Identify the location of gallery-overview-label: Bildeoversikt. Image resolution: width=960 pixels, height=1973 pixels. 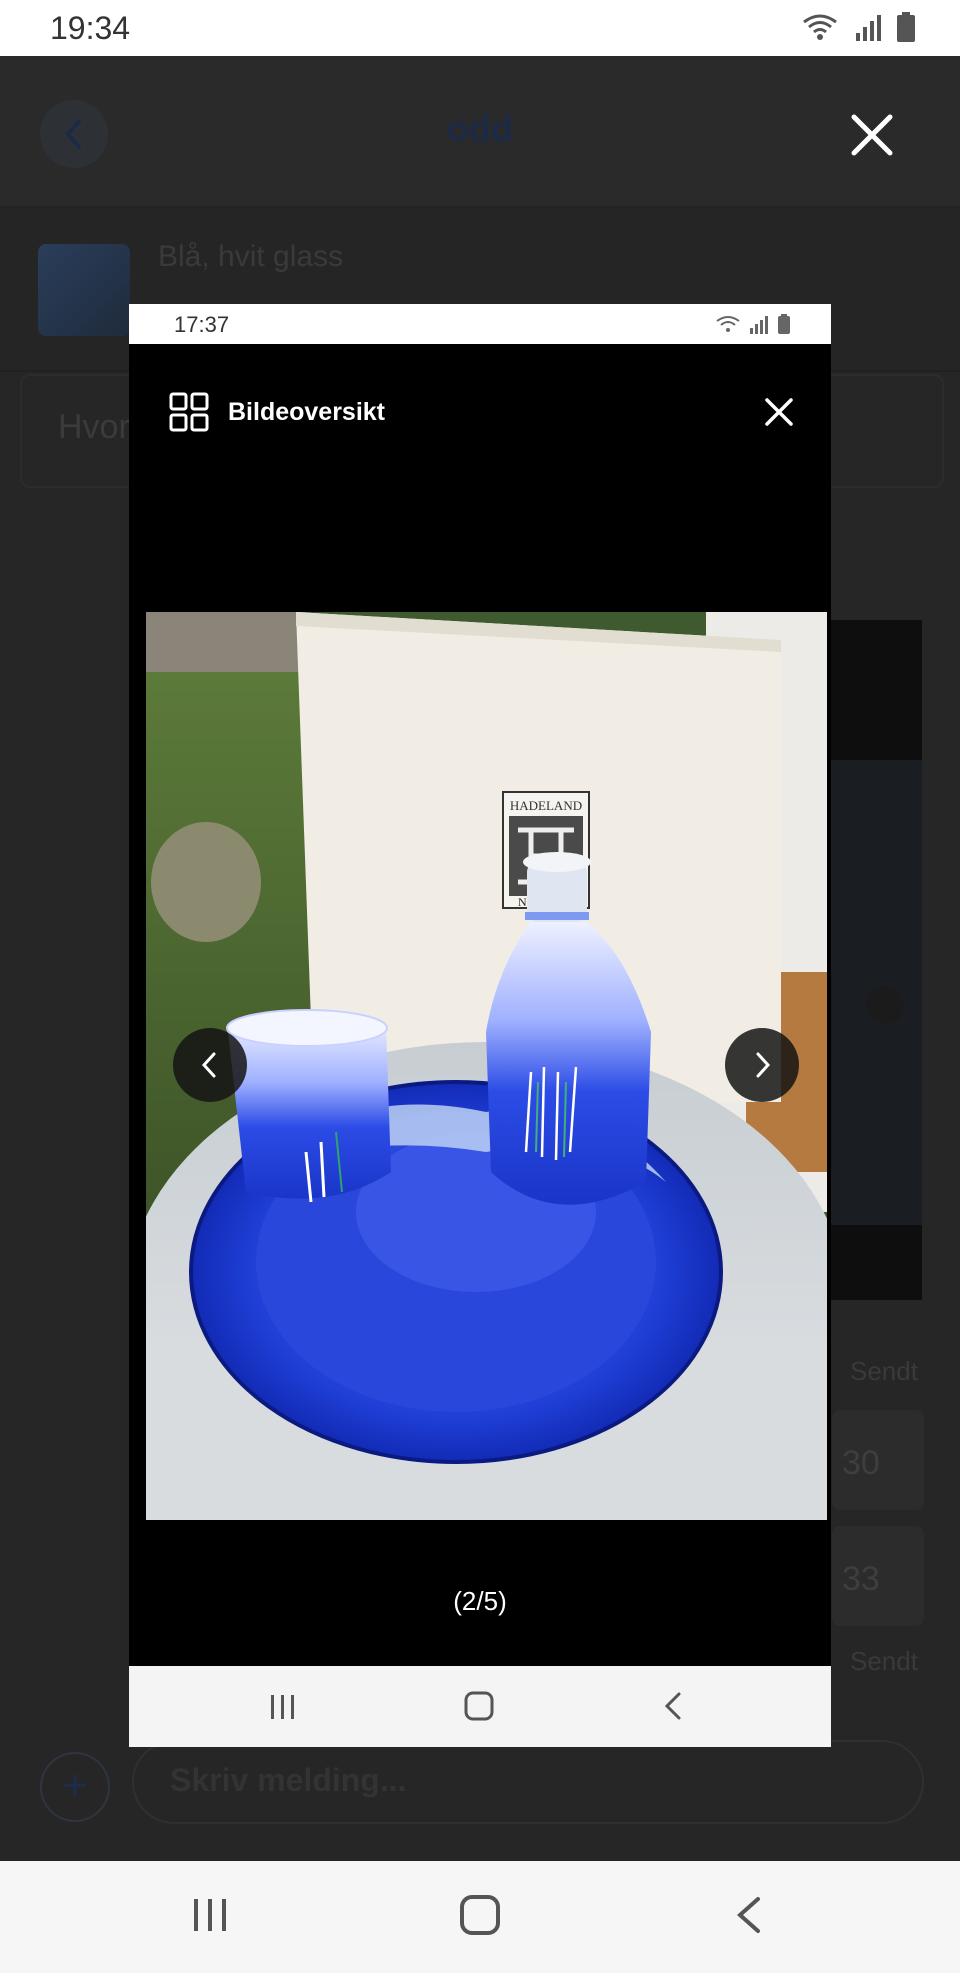
(306, 412).